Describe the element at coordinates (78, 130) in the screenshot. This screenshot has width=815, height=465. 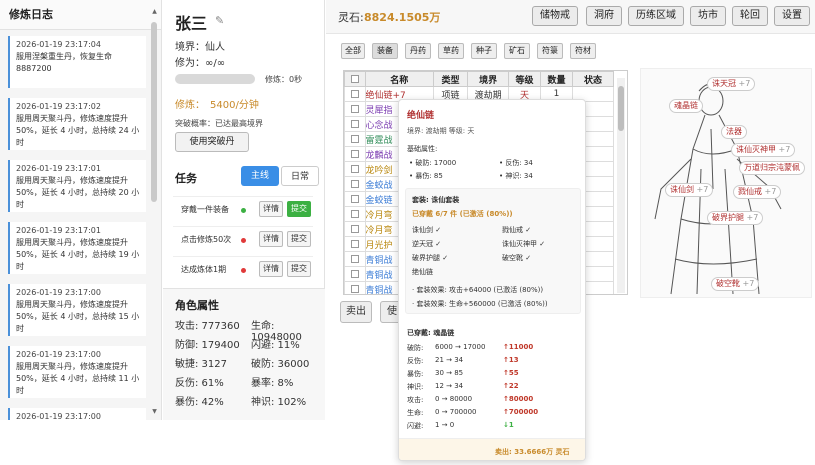
I see `log-text: 服用周天聚斗丹，修炼速度提升50%，延长 4 小时，总持续 24 小时` at that location.